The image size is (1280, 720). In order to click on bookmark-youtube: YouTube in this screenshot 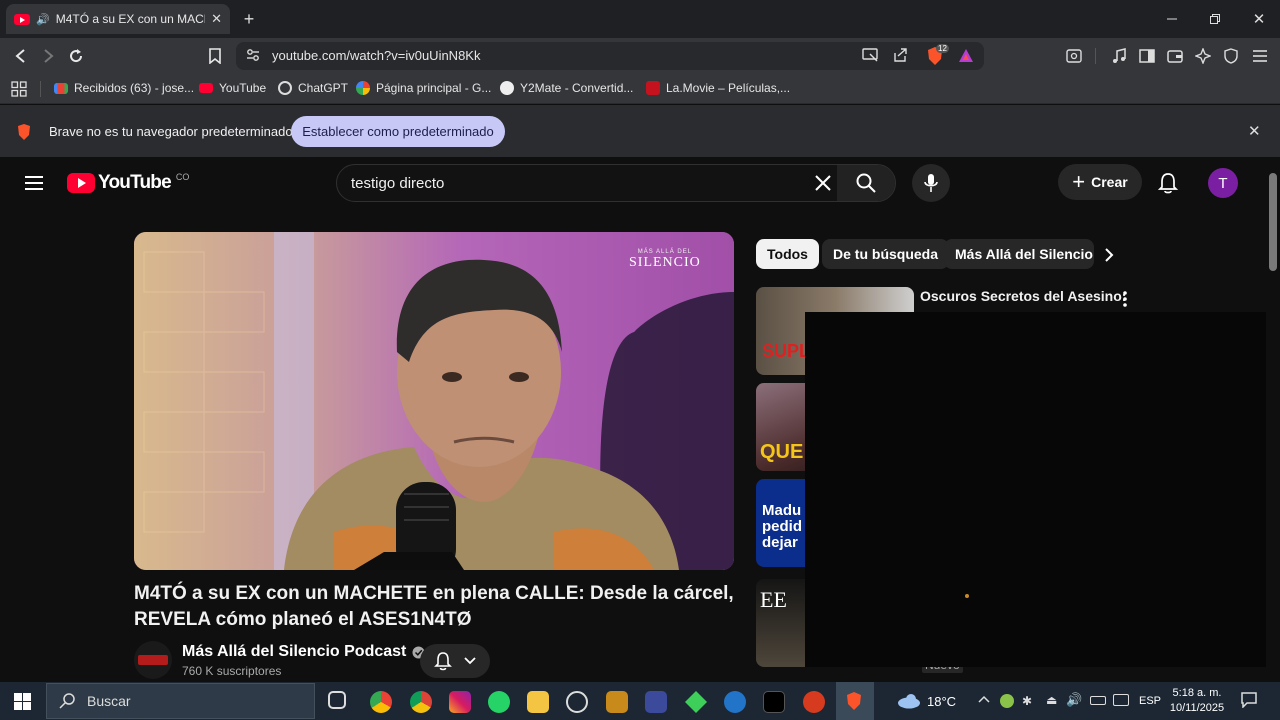, I will do `click(232, 88)`.